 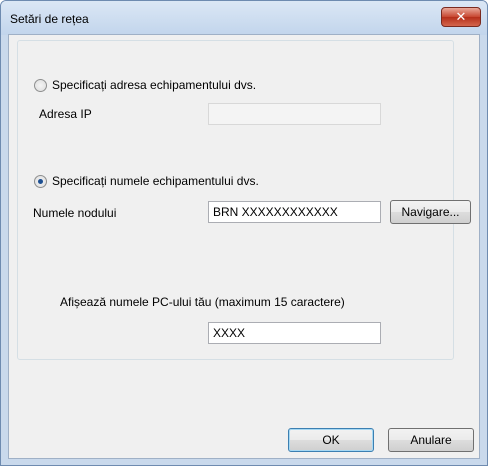 What do you see at coordinates (294, 212) in the screenshot?
I see `node-name-field: BRN XXXXXXXXXXXX` at bounding box center [294, 212].